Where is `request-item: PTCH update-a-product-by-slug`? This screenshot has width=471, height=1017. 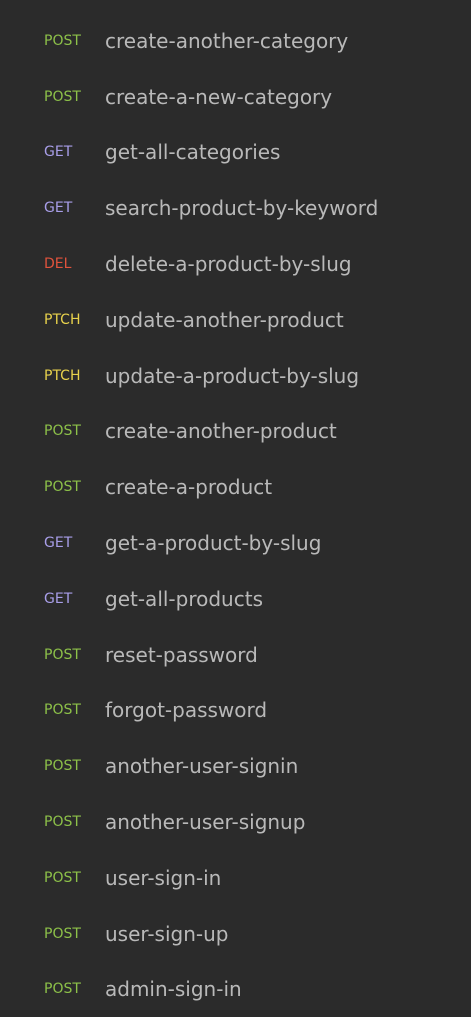
request-item: PTCH update-a-product-by-slug is located at coordinates (235, 376).